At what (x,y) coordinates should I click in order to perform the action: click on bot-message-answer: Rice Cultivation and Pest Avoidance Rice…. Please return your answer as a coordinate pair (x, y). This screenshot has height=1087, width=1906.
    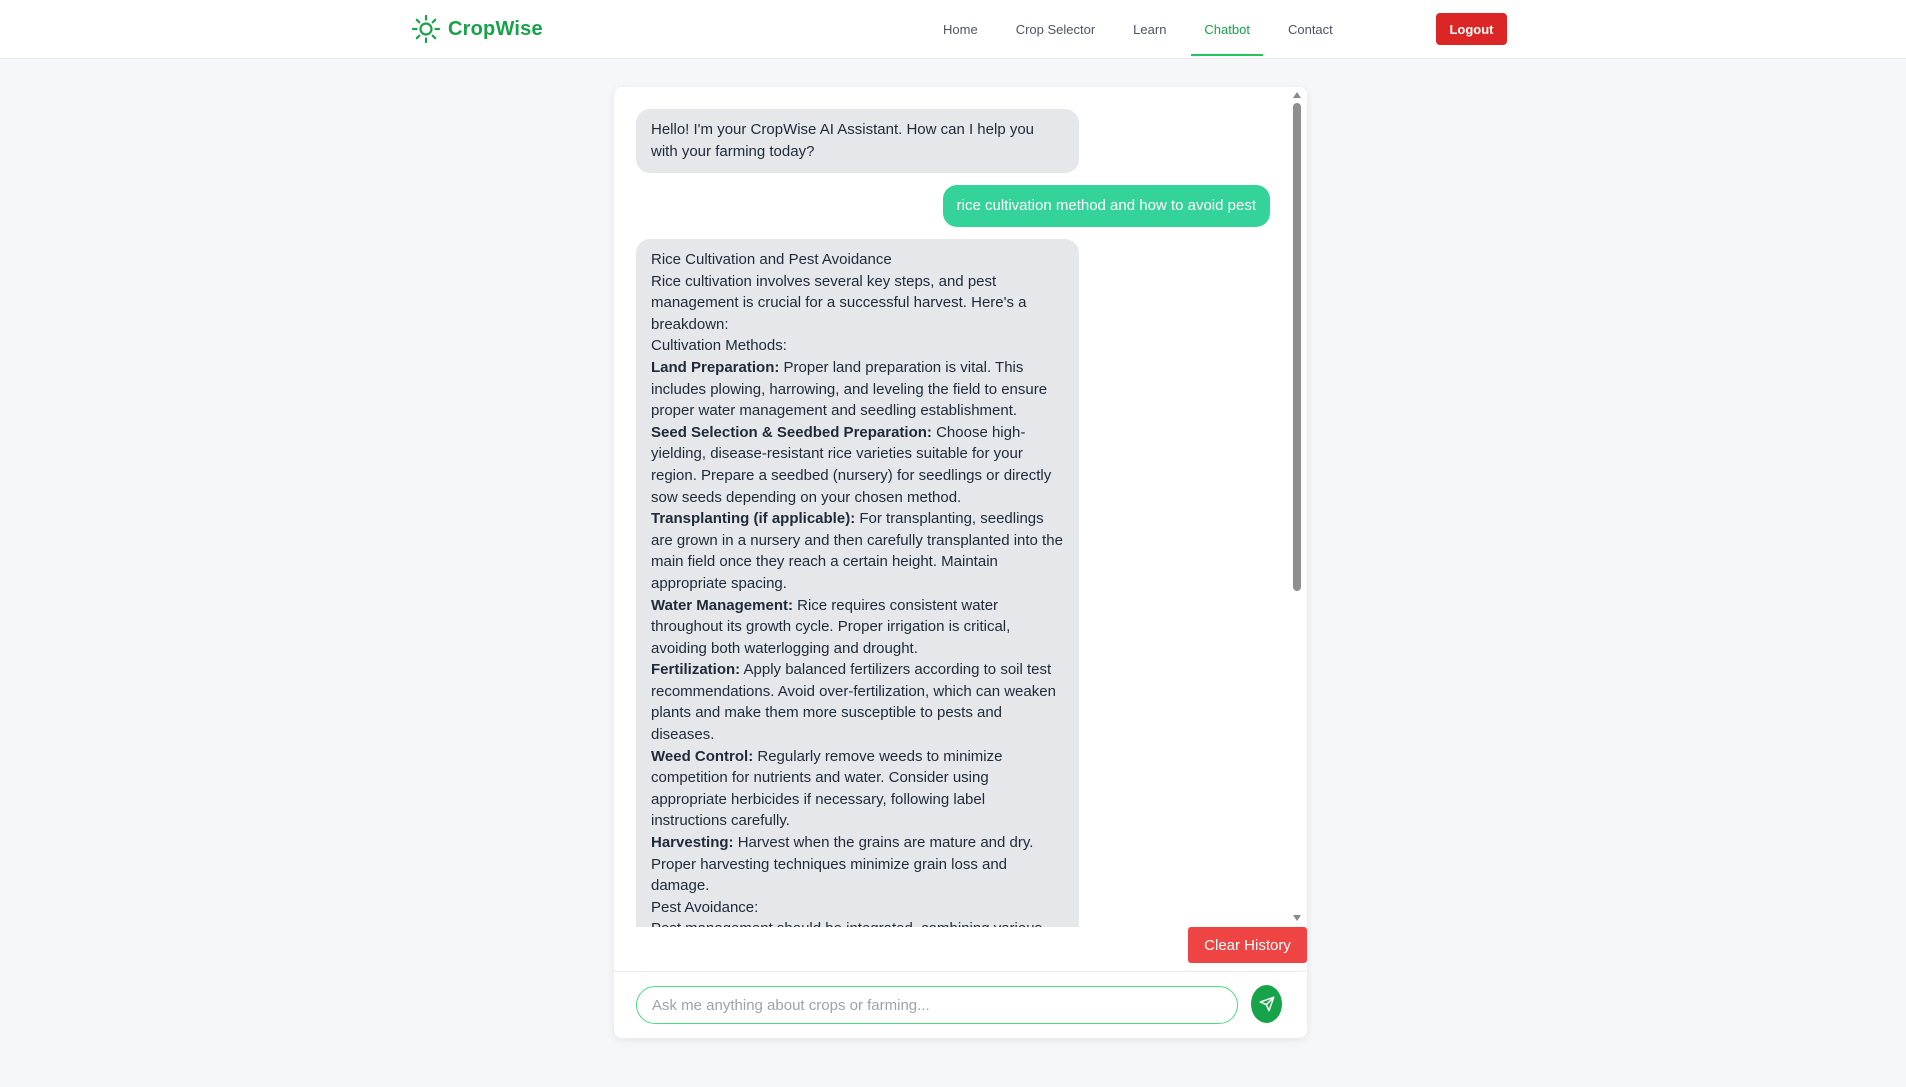
    Looking at the image, I should click on (857, 583).